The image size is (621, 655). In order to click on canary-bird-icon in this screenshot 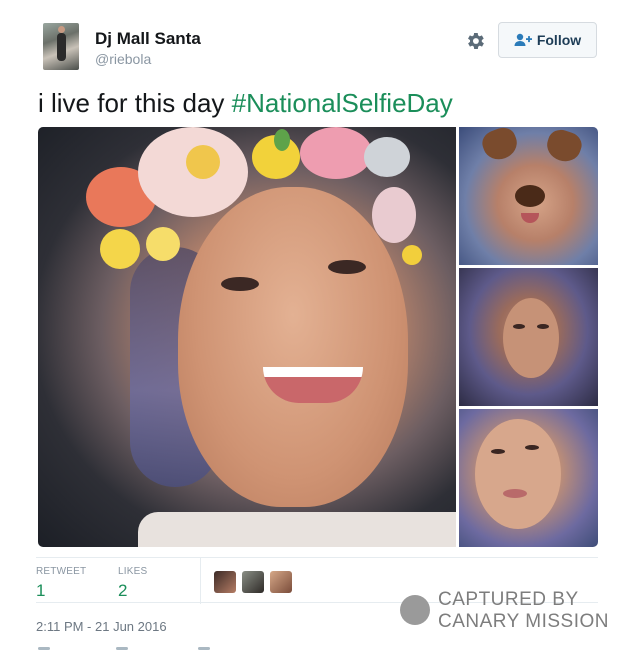, I will do `click(415, 610)`.